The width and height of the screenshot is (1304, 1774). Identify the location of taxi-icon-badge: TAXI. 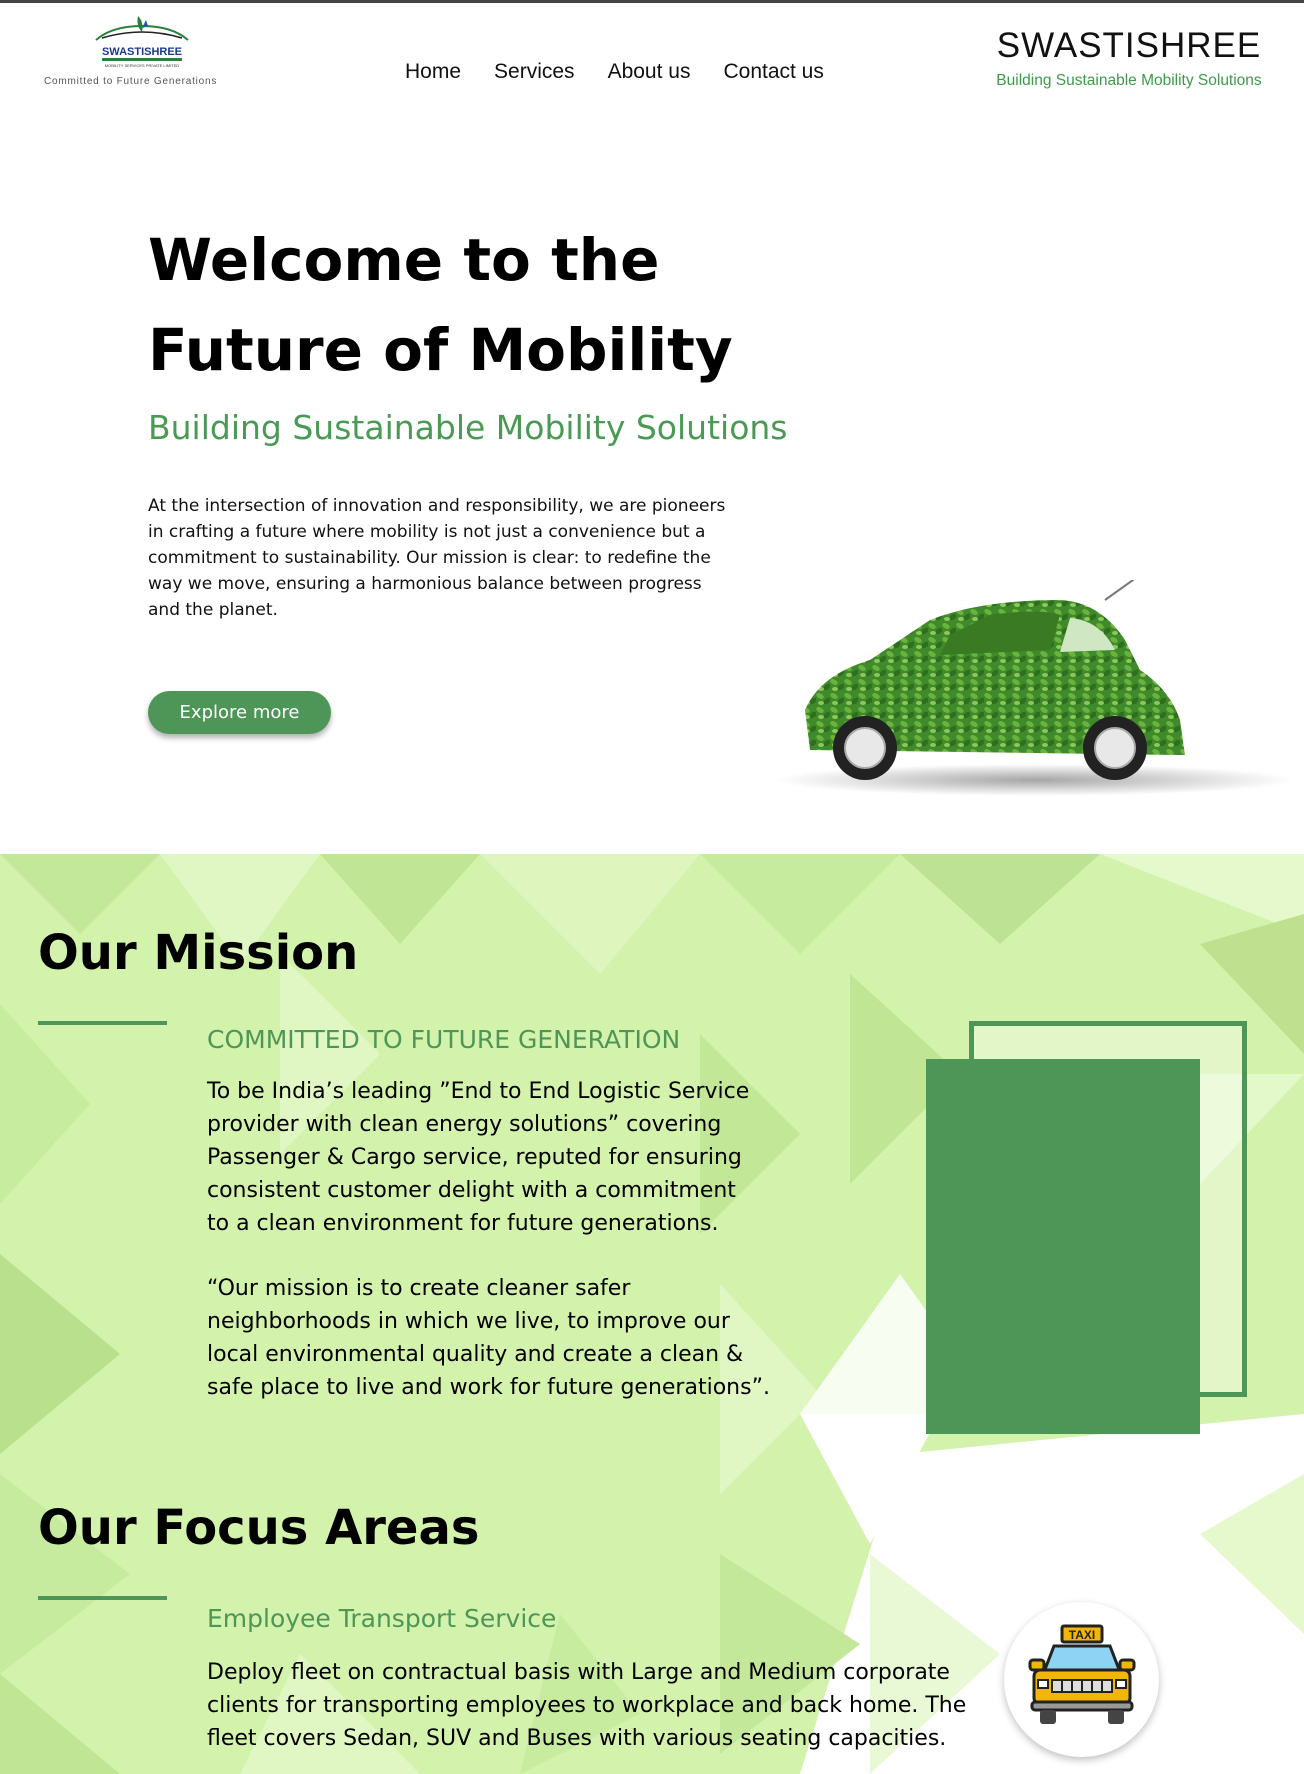
(1081, 1679).